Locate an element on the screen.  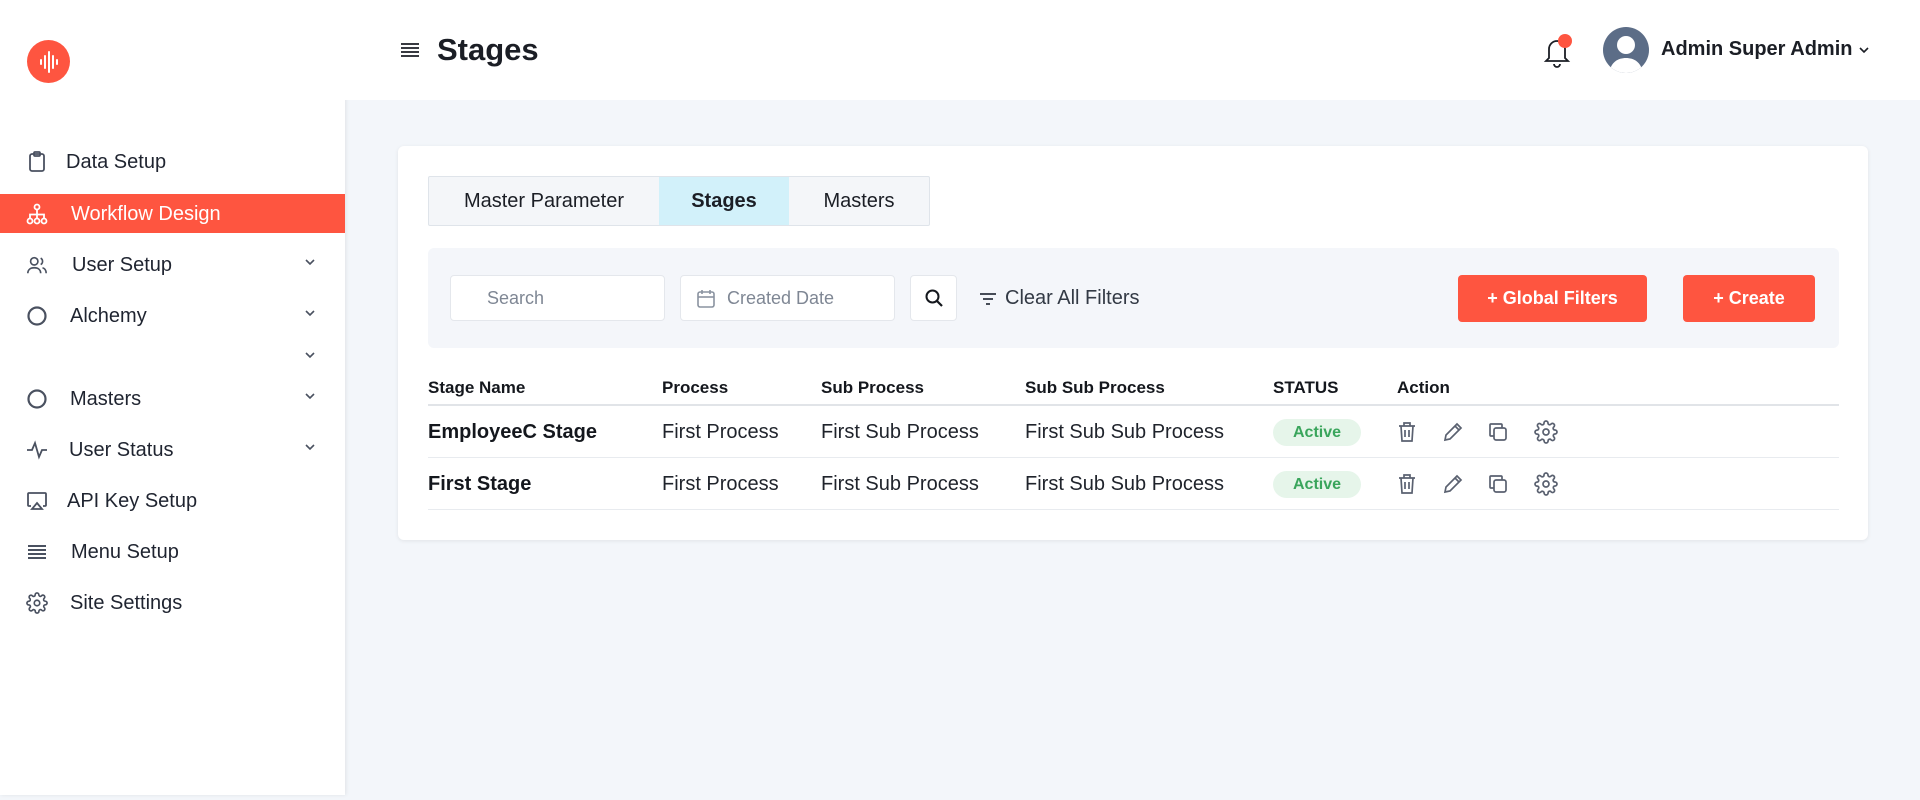
tab-masters: Masters is located at coordinates (859, 201).